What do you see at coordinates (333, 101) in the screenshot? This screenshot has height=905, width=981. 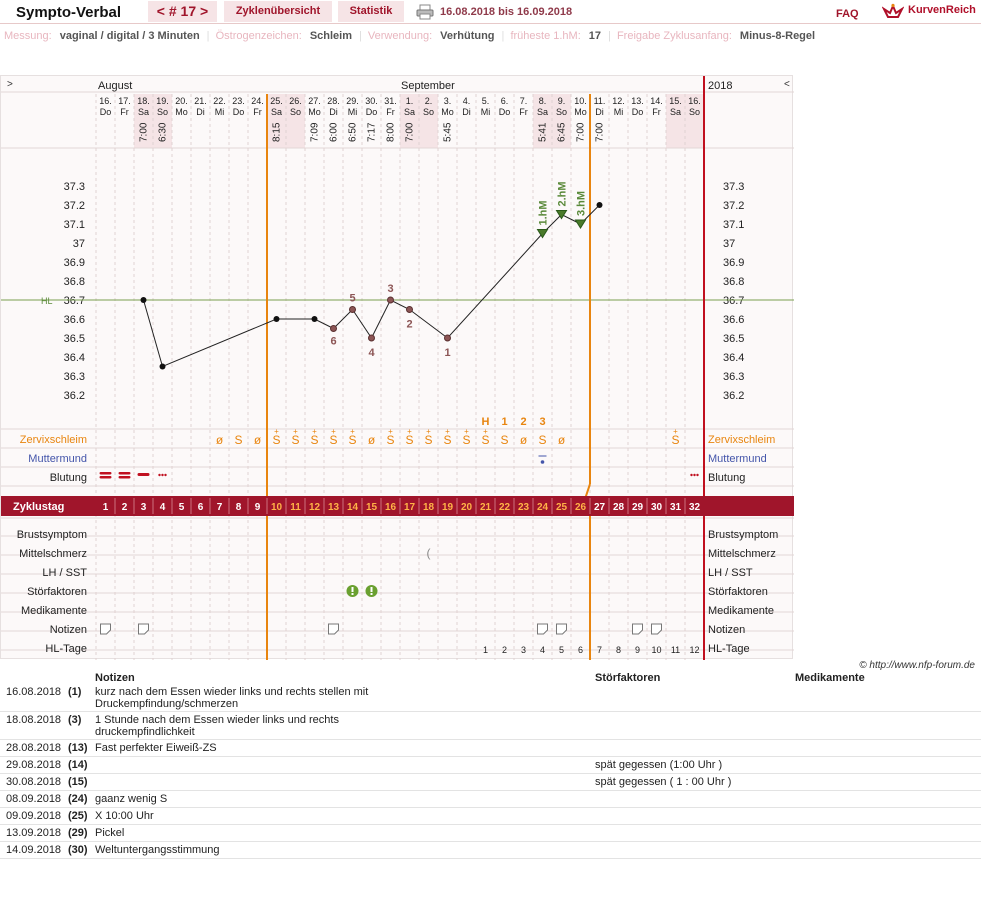 I see `day-date: 28.` at bounding box center [333, 101].